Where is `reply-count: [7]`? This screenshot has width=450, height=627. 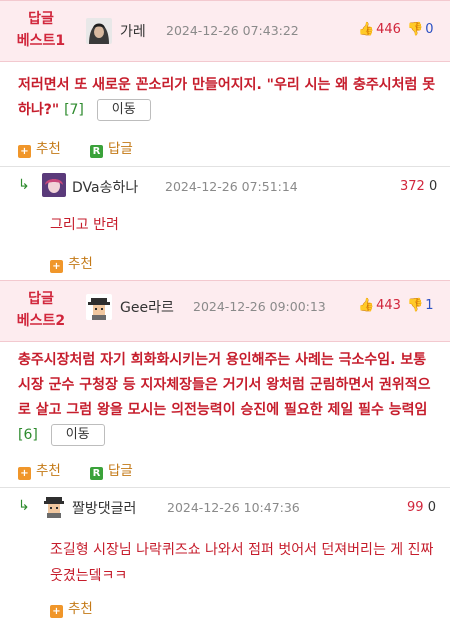 reply-count: [7] is located at coordinates (74, 110).